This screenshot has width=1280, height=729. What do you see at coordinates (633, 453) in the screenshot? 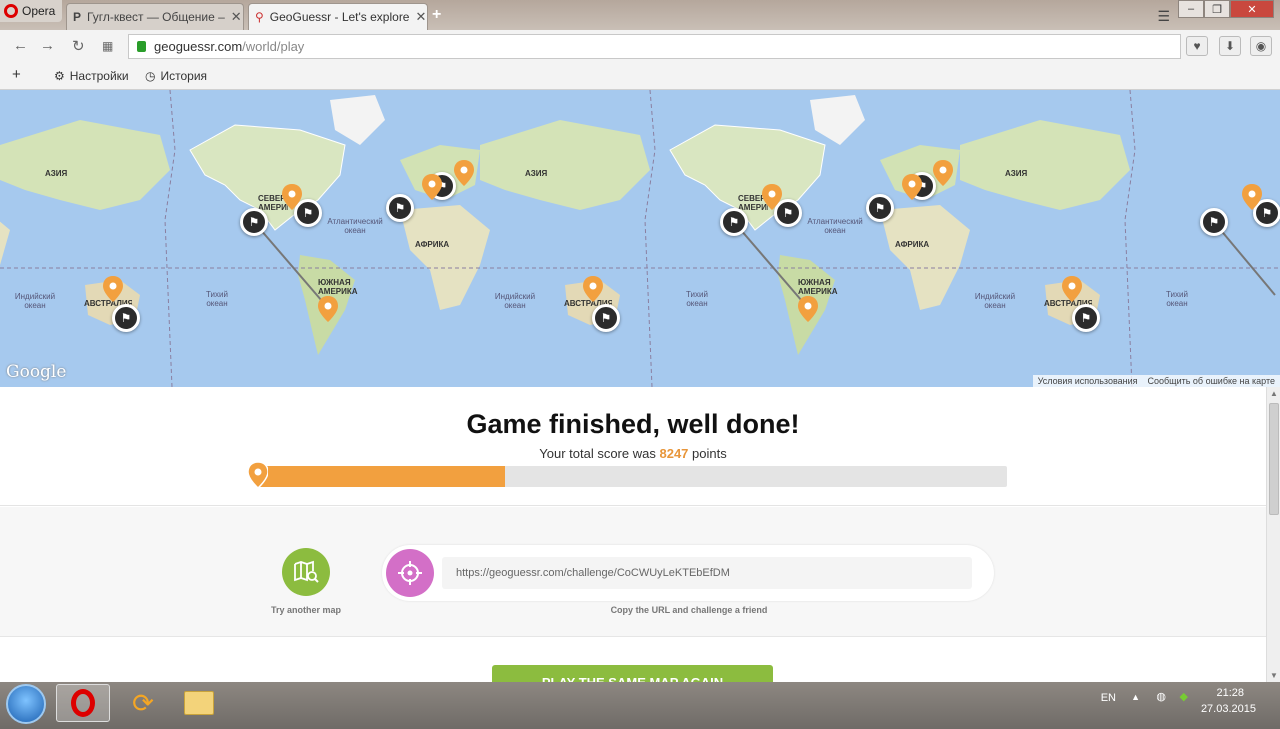
I see `score-line: Your total score was 8247 points` at bounding box center [633, 453].